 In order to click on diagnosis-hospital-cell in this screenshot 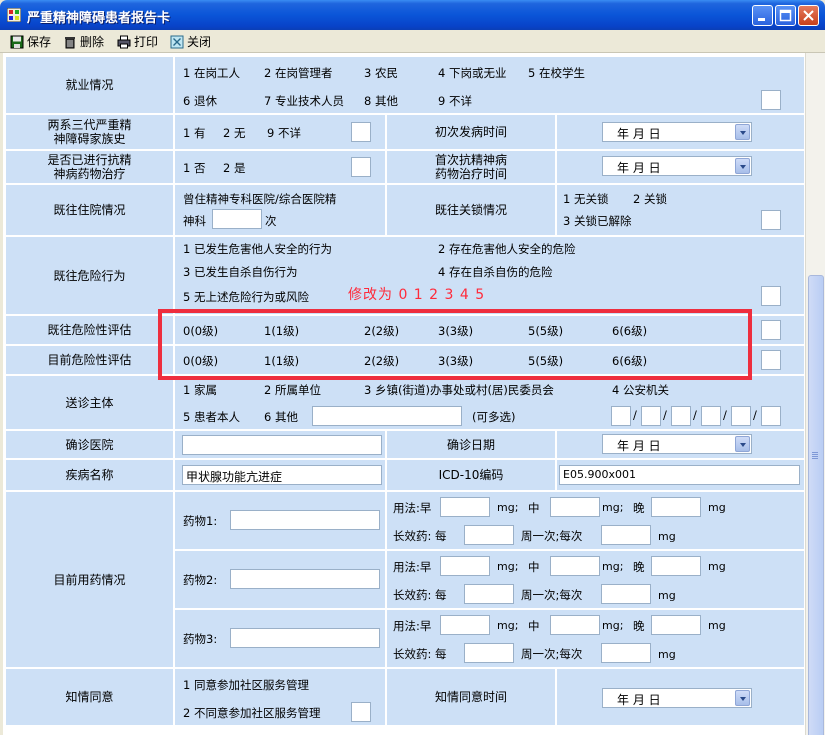, I will do `click(280, 444)`.